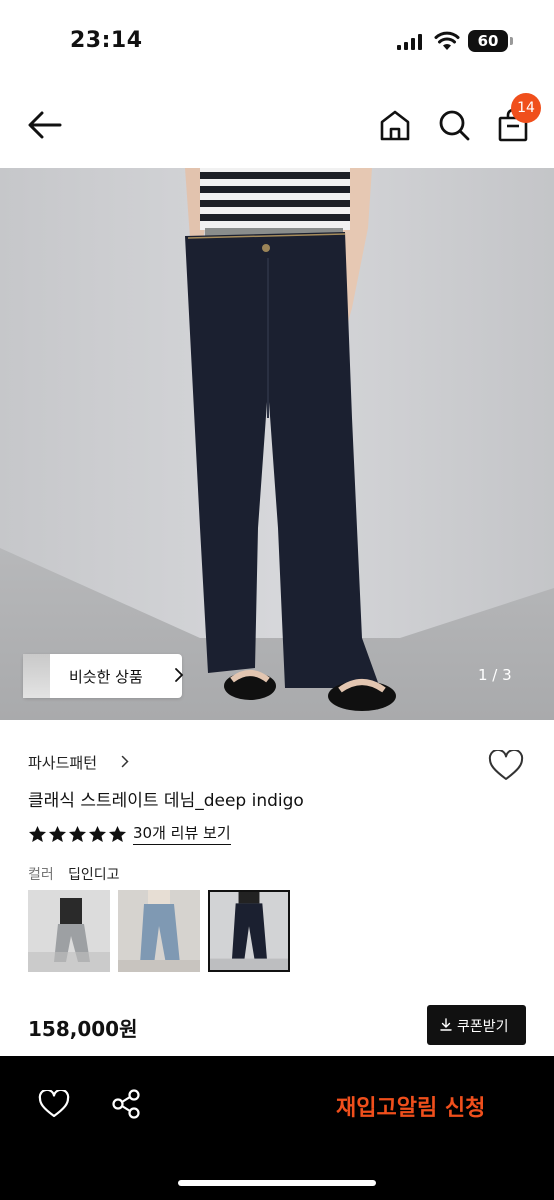 This screenshot has height=1200, width=554. I want to click on coupon-download-button: 쿠폰받기, so click(476, 1025).